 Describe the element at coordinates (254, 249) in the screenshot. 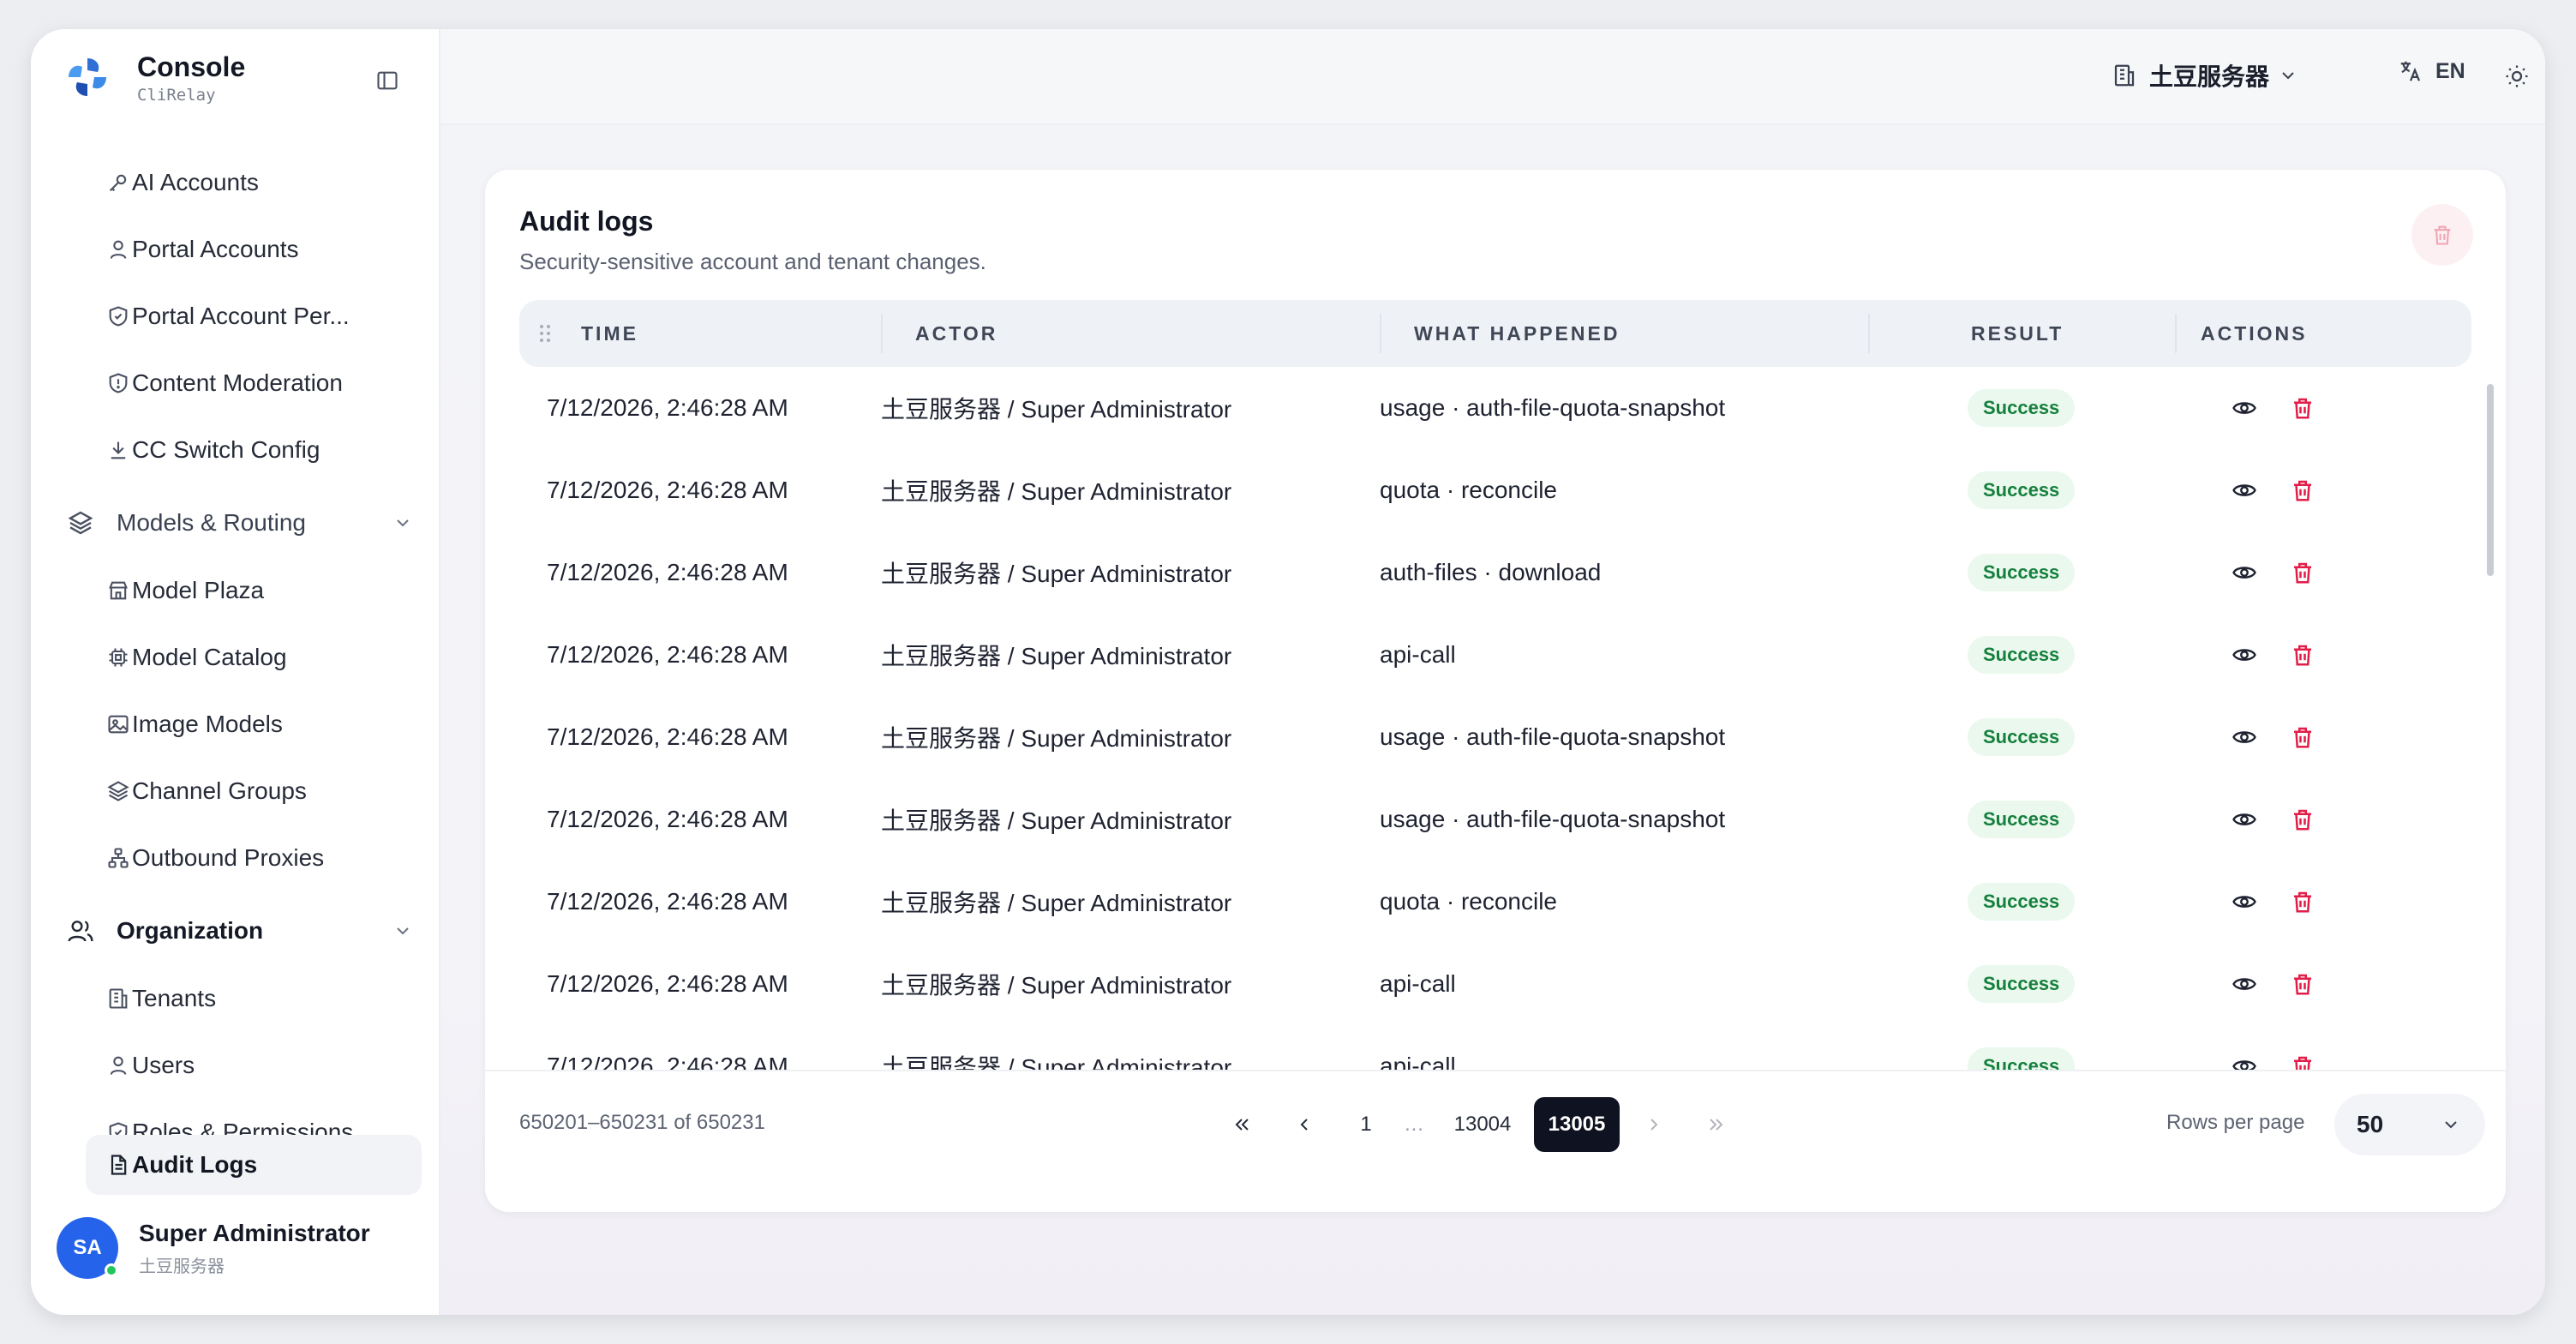

I see `sidebar-item-portal-accounts: Portal Accounts` at that location.